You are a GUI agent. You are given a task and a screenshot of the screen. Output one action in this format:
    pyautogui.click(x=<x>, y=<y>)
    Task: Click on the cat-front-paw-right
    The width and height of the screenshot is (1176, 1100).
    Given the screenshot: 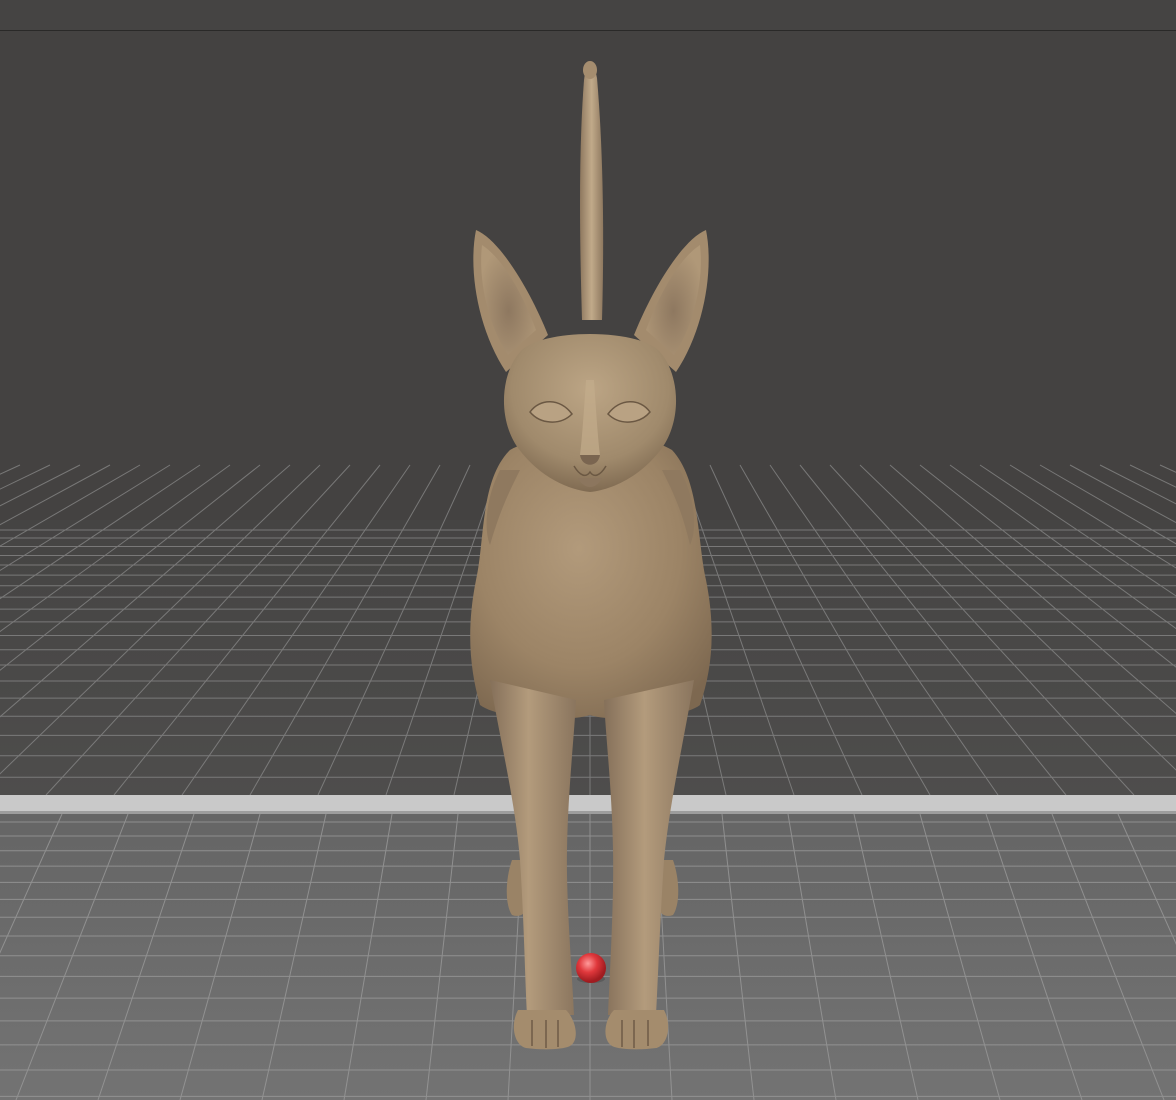 What is the action you would take?
    pyautogui.click(x=637, y=1030)
    